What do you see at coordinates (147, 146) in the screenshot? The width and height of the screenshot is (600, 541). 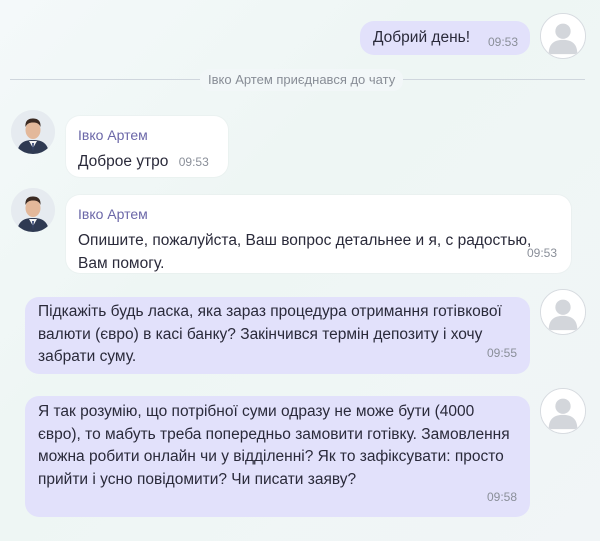 I see `message-incoming: Івко Артем Доброе утро 09:53` at bounding box center [147, 146].